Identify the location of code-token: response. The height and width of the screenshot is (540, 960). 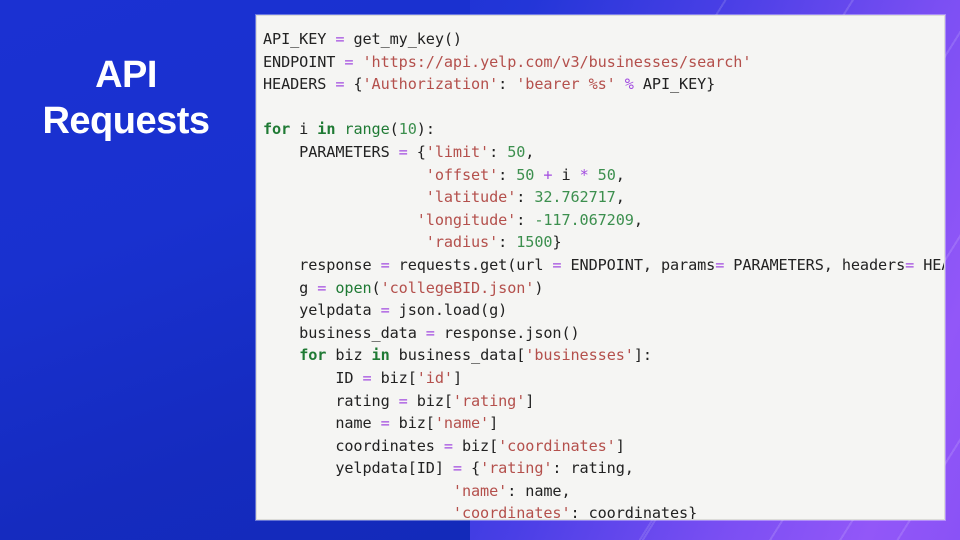
(322, 264).